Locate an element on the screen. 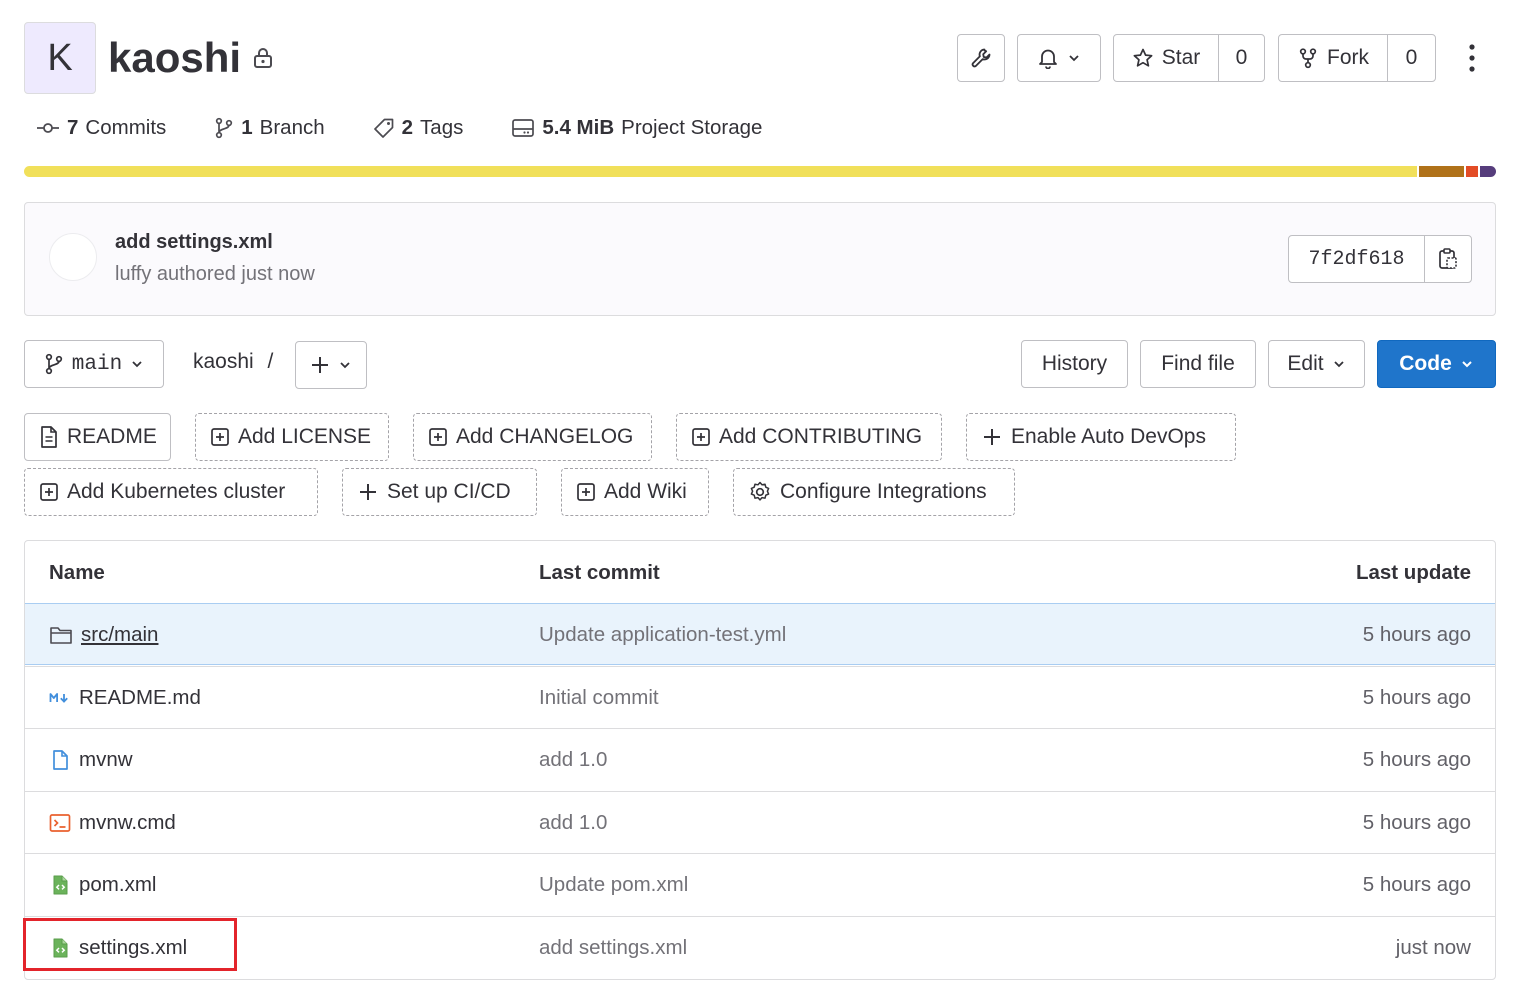 Image resolution: width=1528 pixels, height=992 pixels. lock-icon is located at coordinates (263, 58).